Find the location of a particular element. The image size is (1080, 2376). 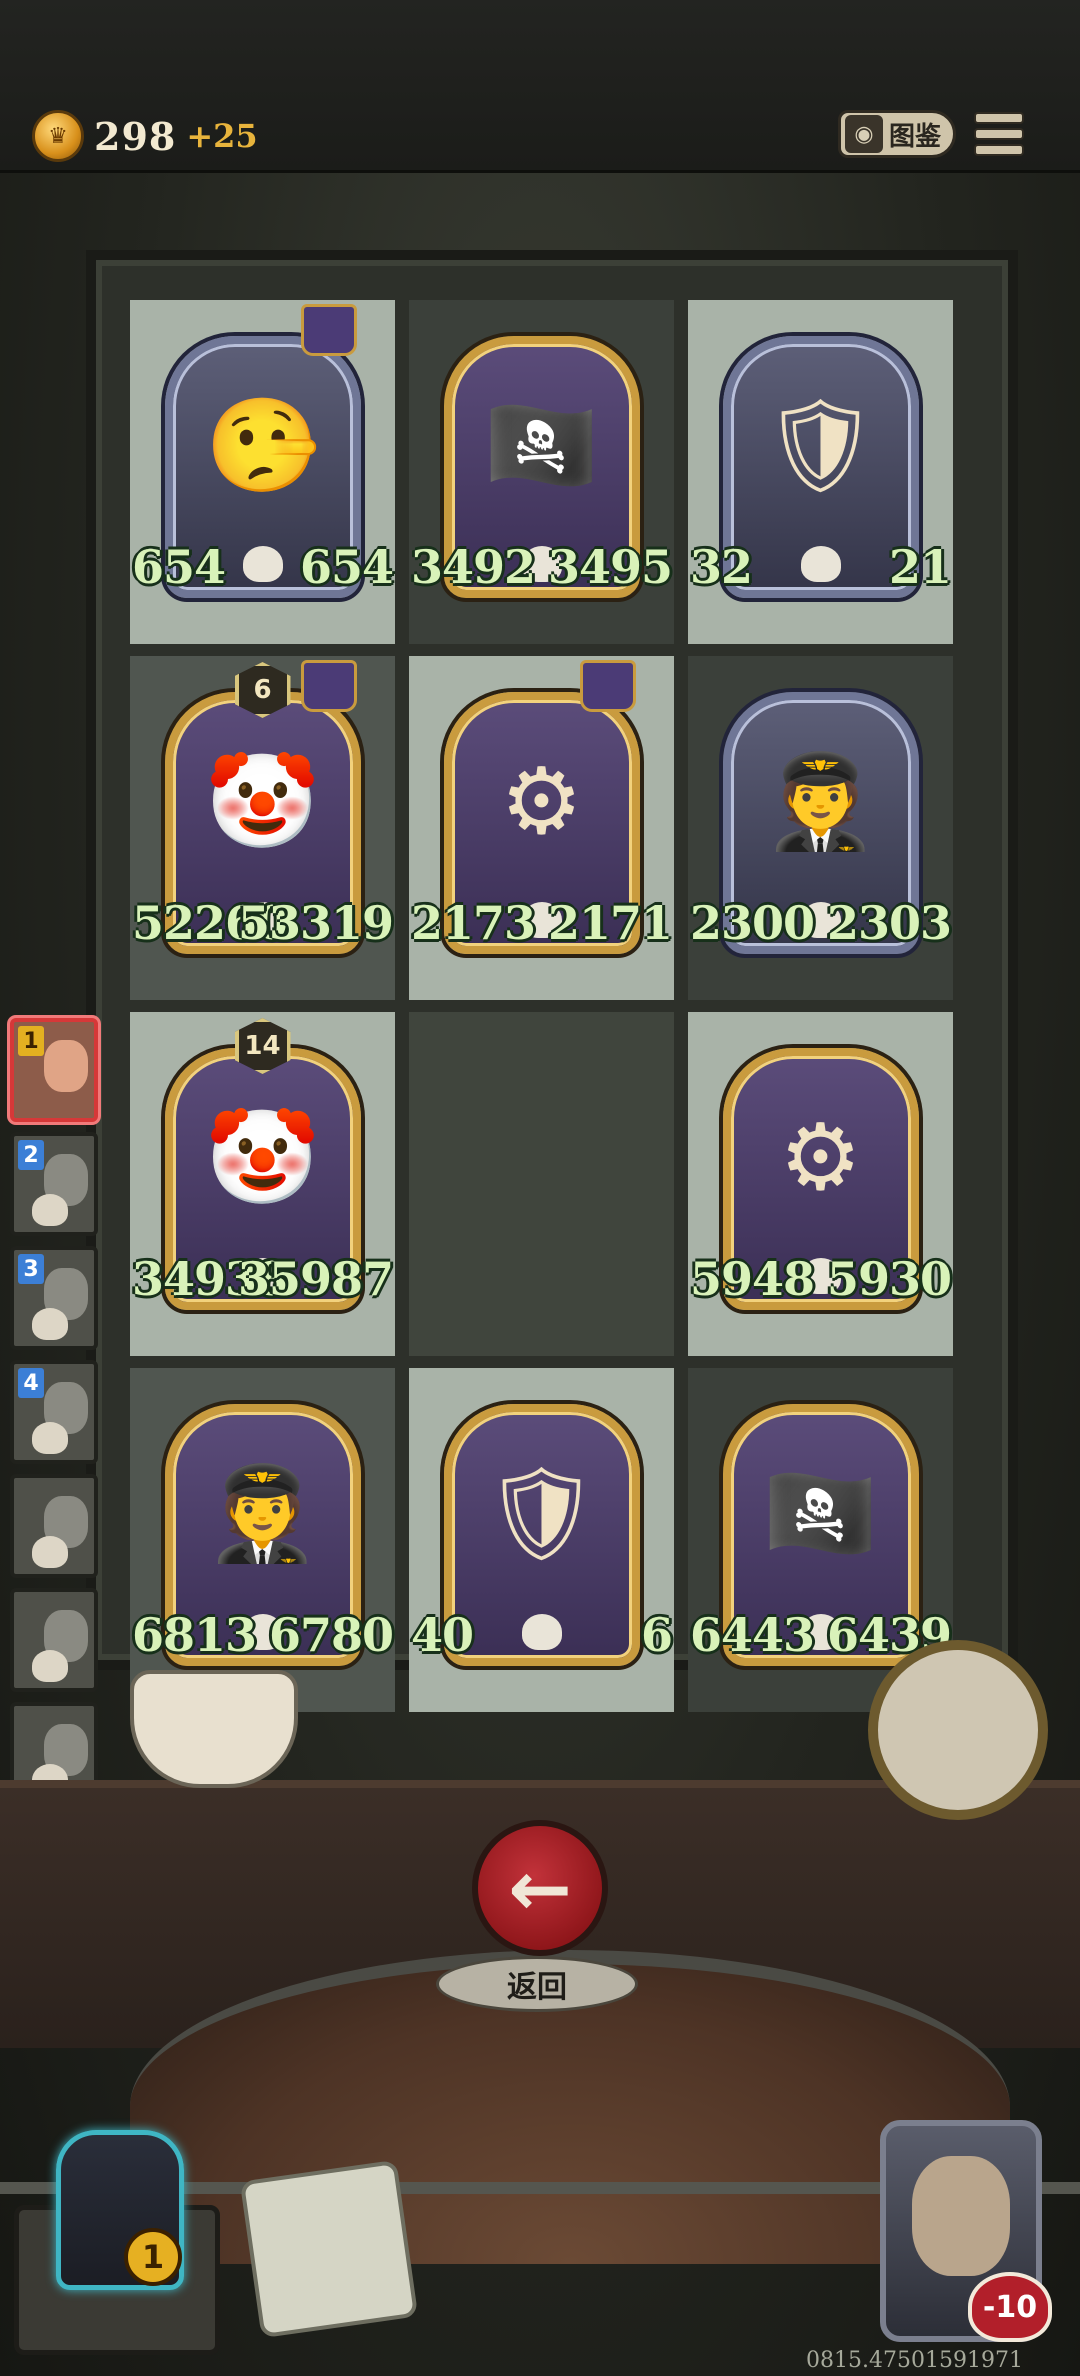

opponent-item: 3 is located at coordinates (54, 1298).